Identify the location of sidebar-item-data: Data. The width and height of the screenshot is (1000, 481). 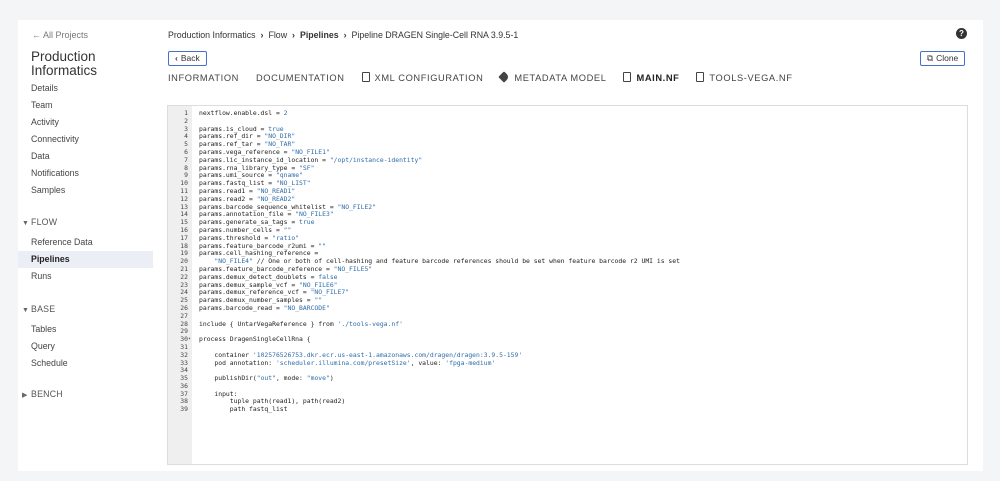
(85, 156).